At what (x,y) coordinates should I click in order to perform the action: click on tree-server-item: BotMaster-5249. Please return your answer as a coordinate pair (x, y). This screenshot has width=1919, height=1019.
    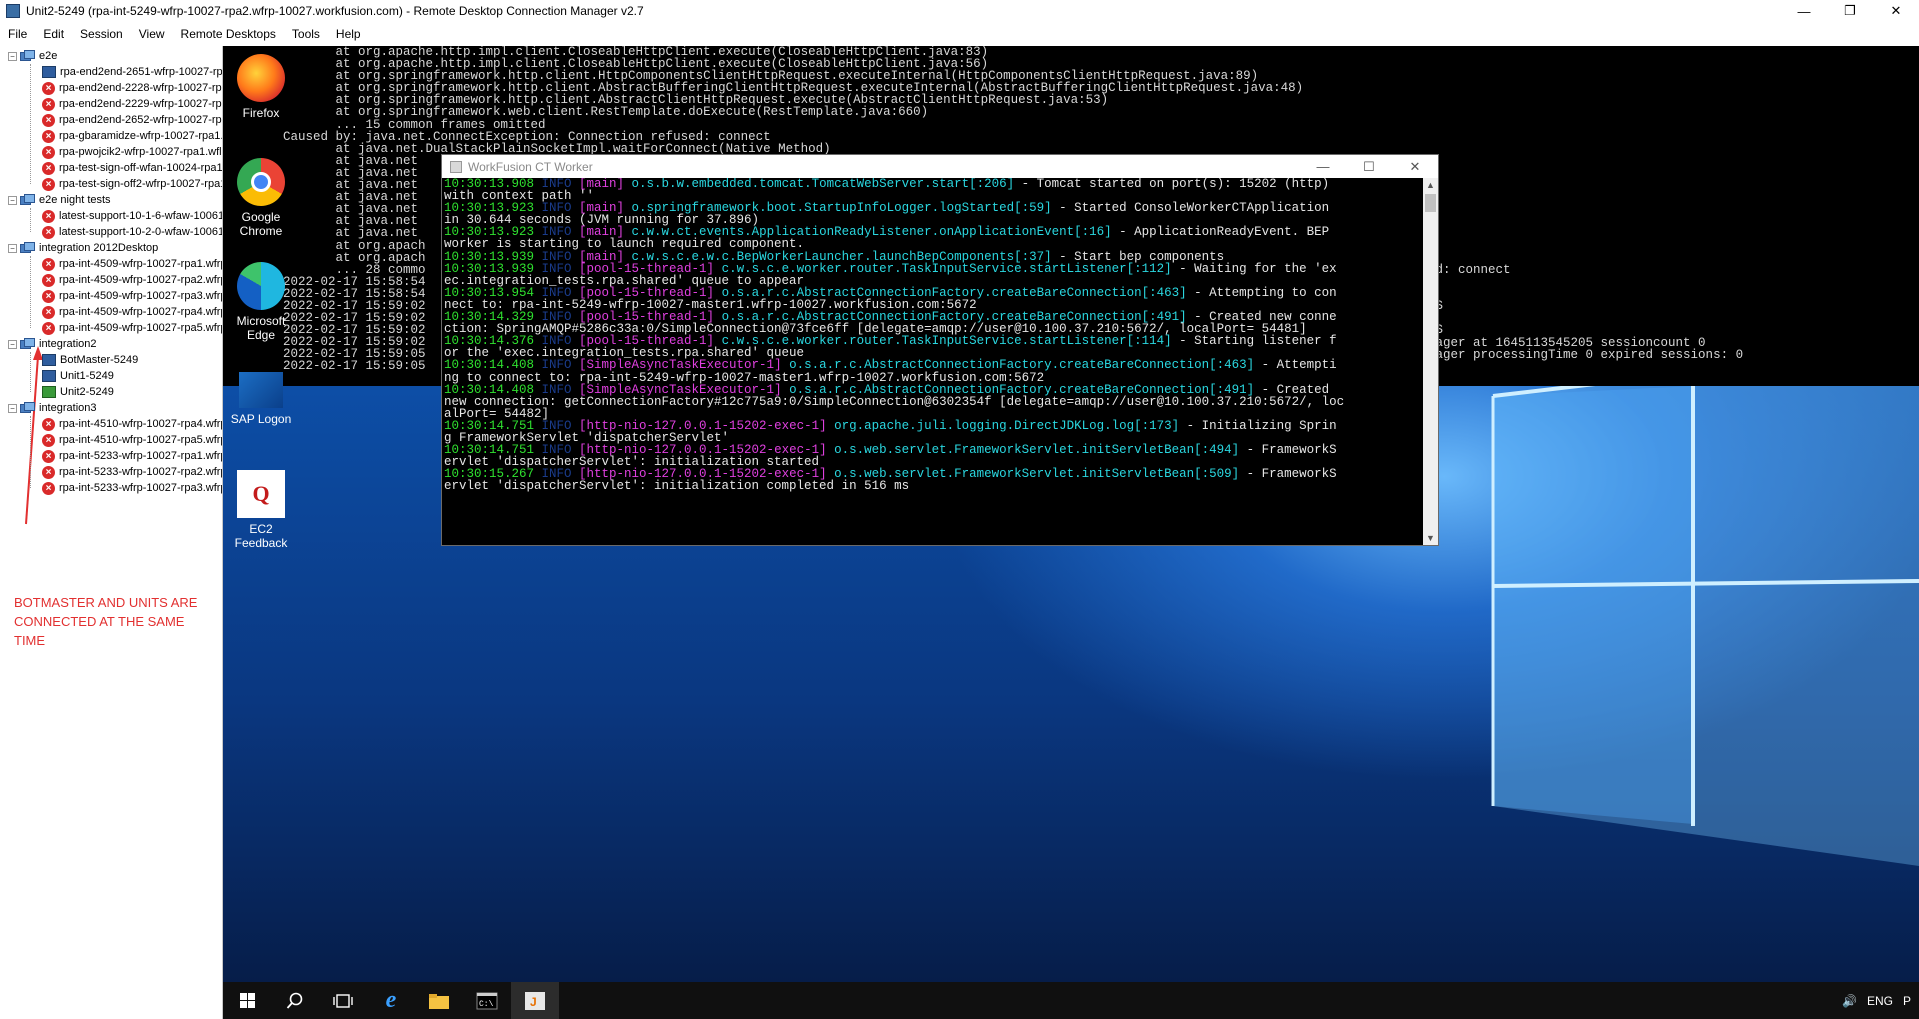
    Looking at the image, I should click on (90, 360).